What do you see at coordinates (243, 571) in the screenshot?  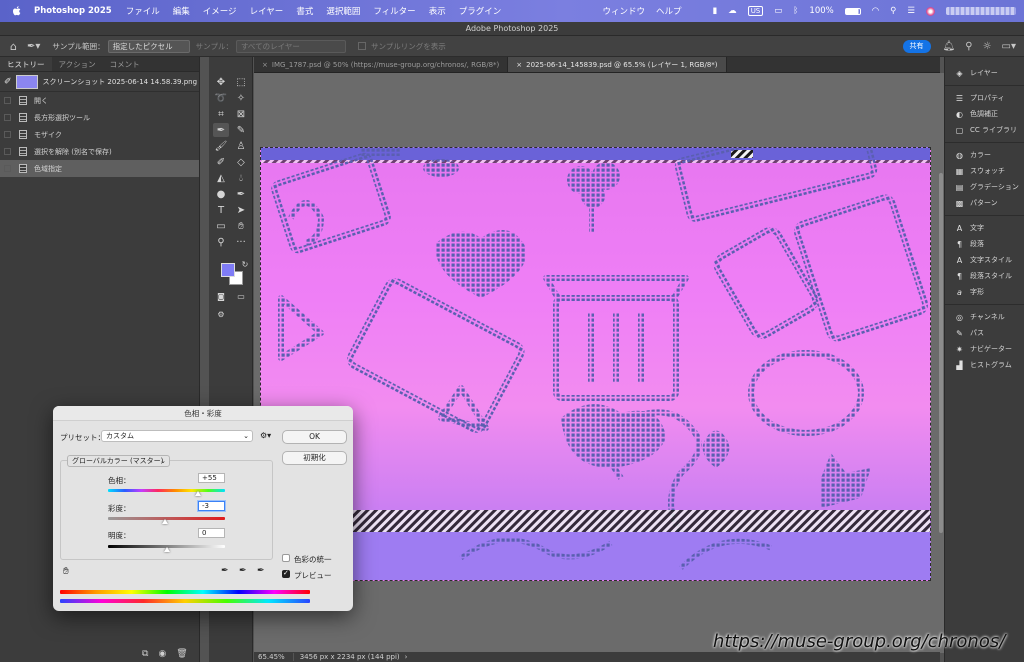 I see `eyedropper-plus-icon: ✒` at bounding box center [243, 571].